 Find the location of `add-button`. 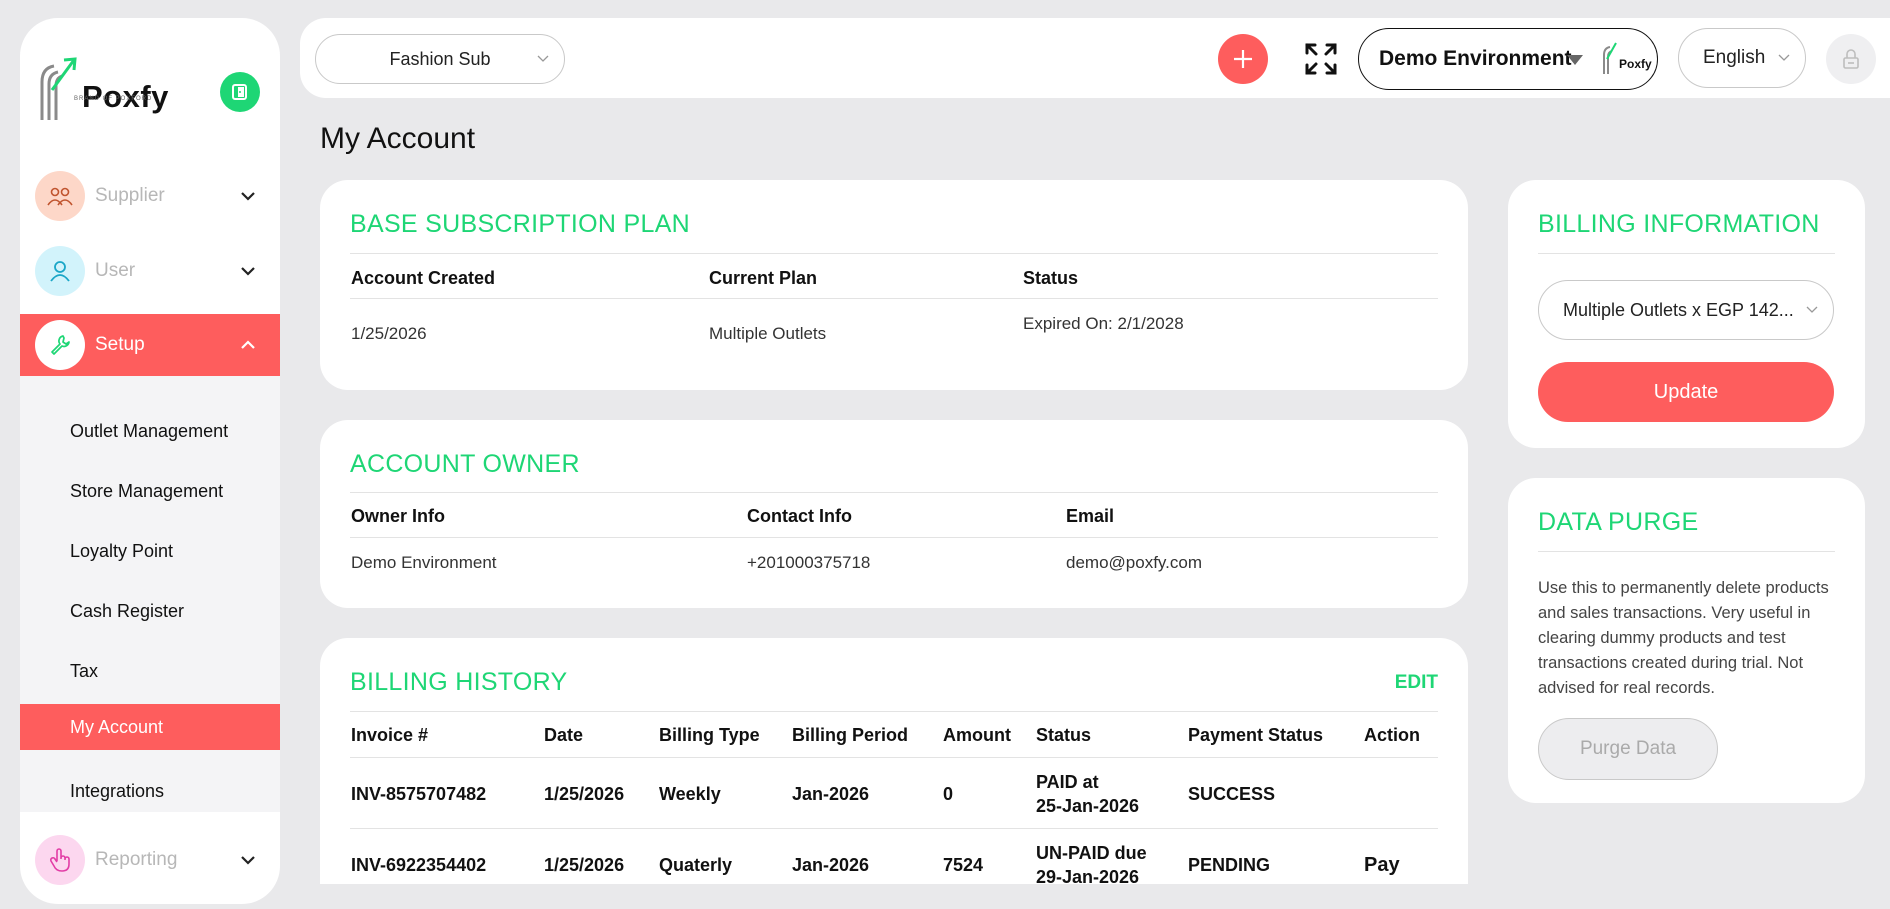

add-button is located at coordinates (1243, 59).